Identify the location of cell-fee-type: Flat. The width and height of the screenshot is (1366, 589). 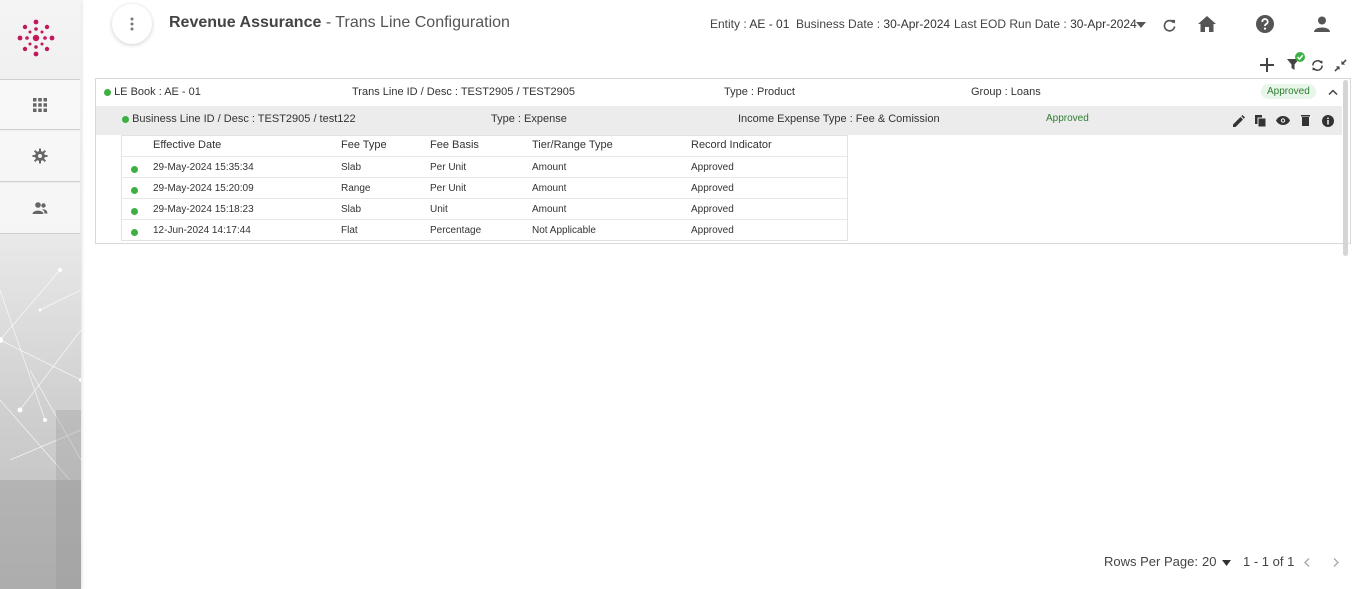
(349, 230).